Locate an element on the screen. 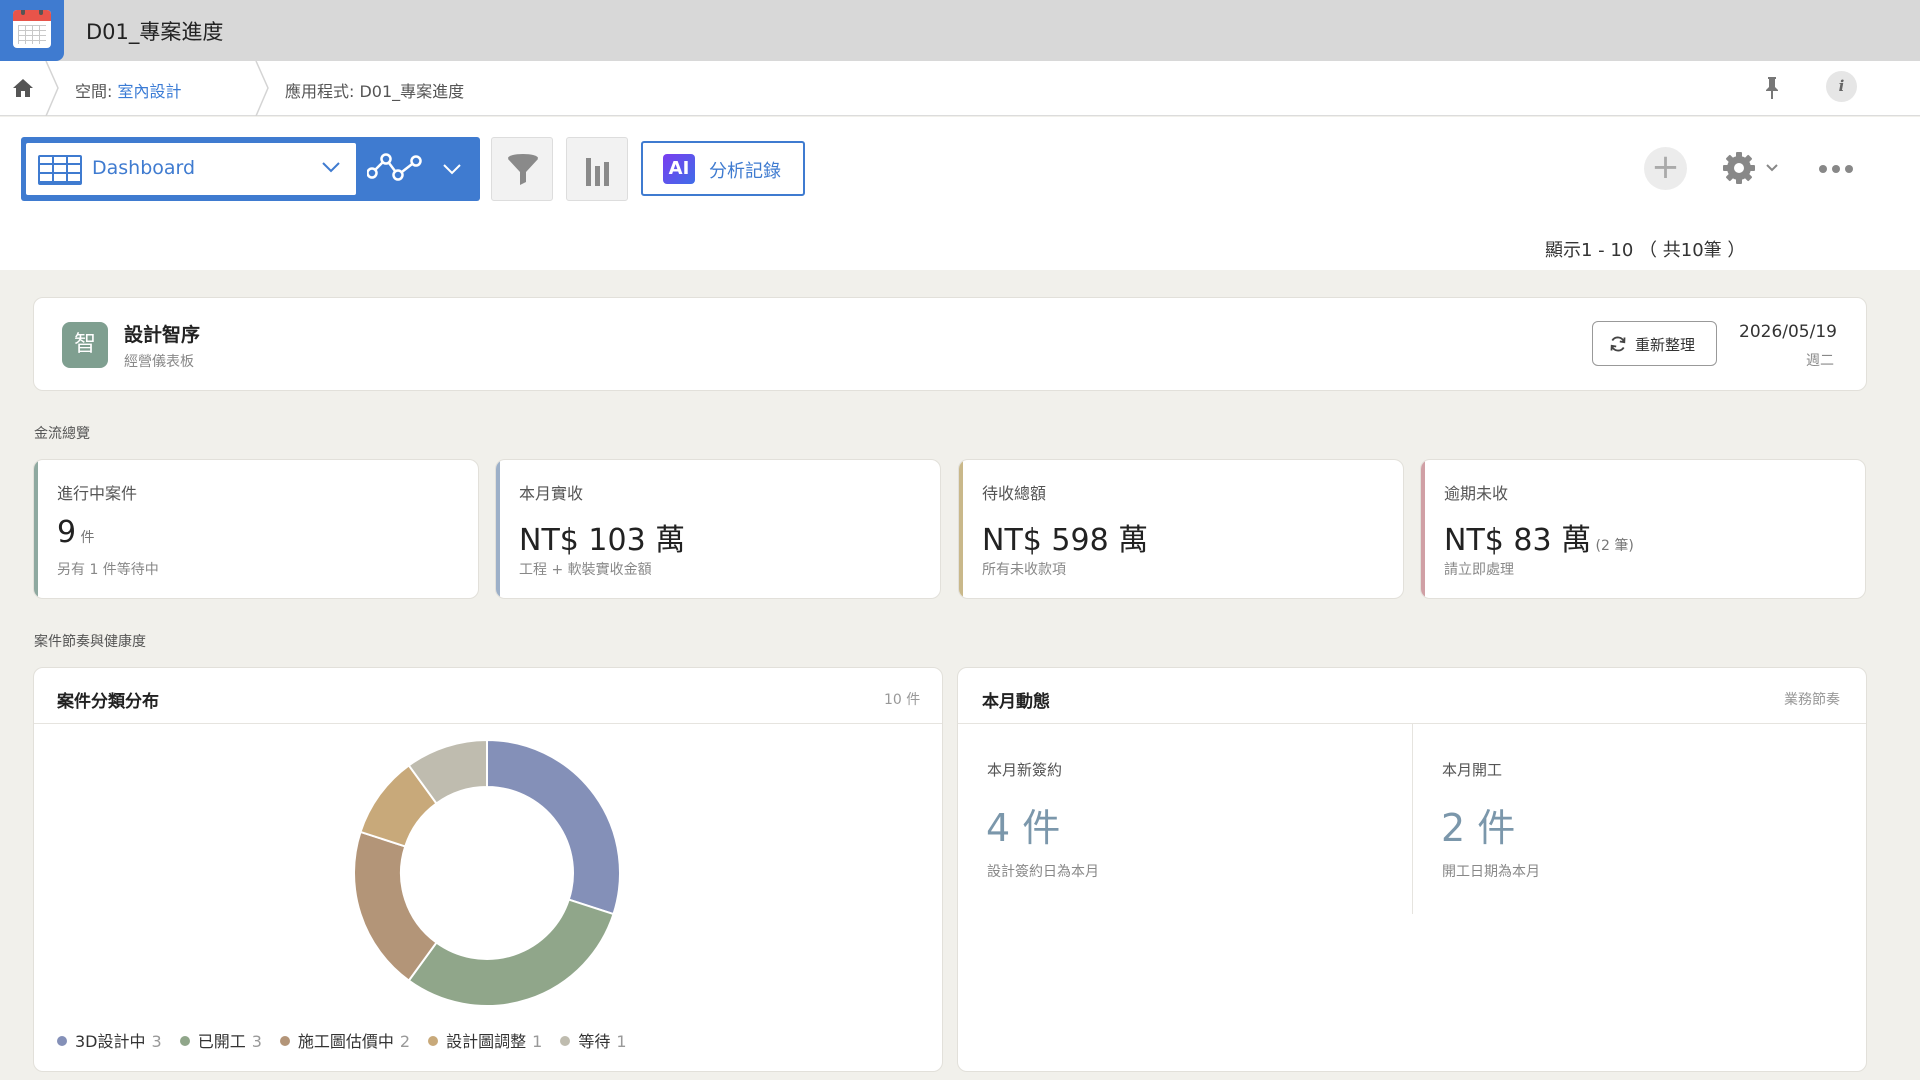 The width and height of the screenshot is (1920, 1080). refresh-label: 重新整理 is located at coordinates (1665, 345).